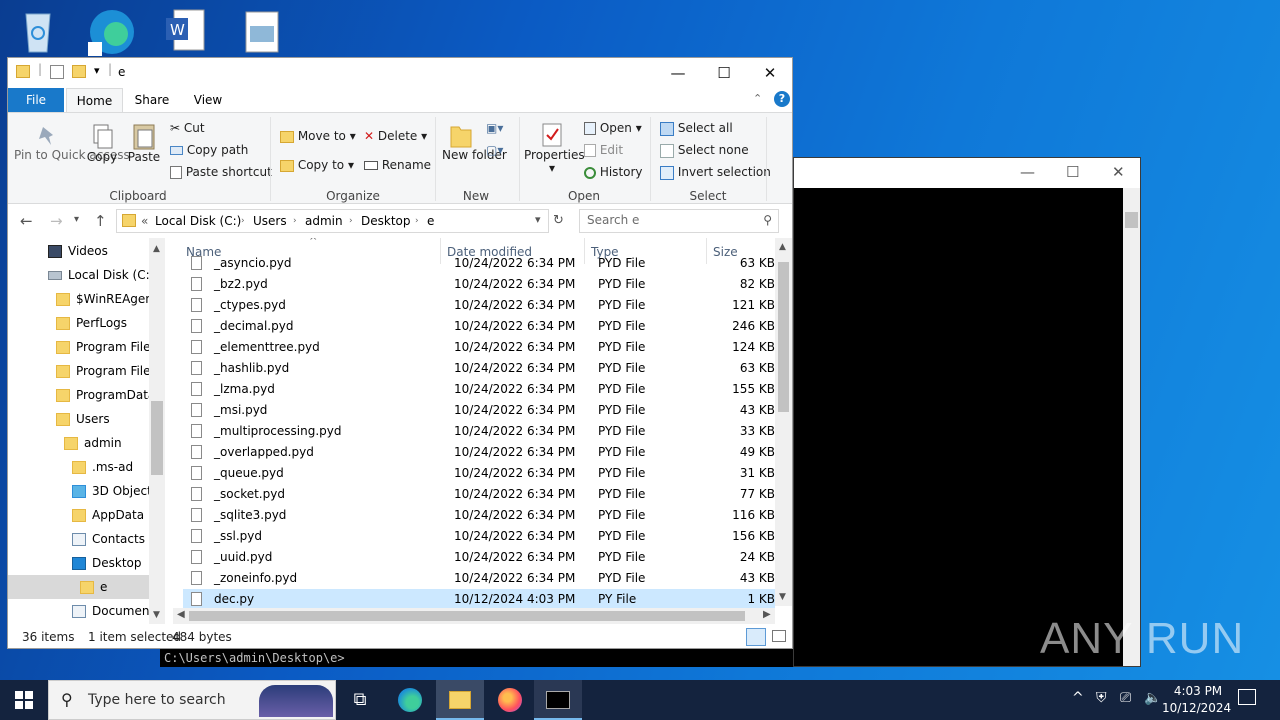 The width and height of the screenshot is (1280, 720). I want to click on nav-item: e, so click(78, 587).